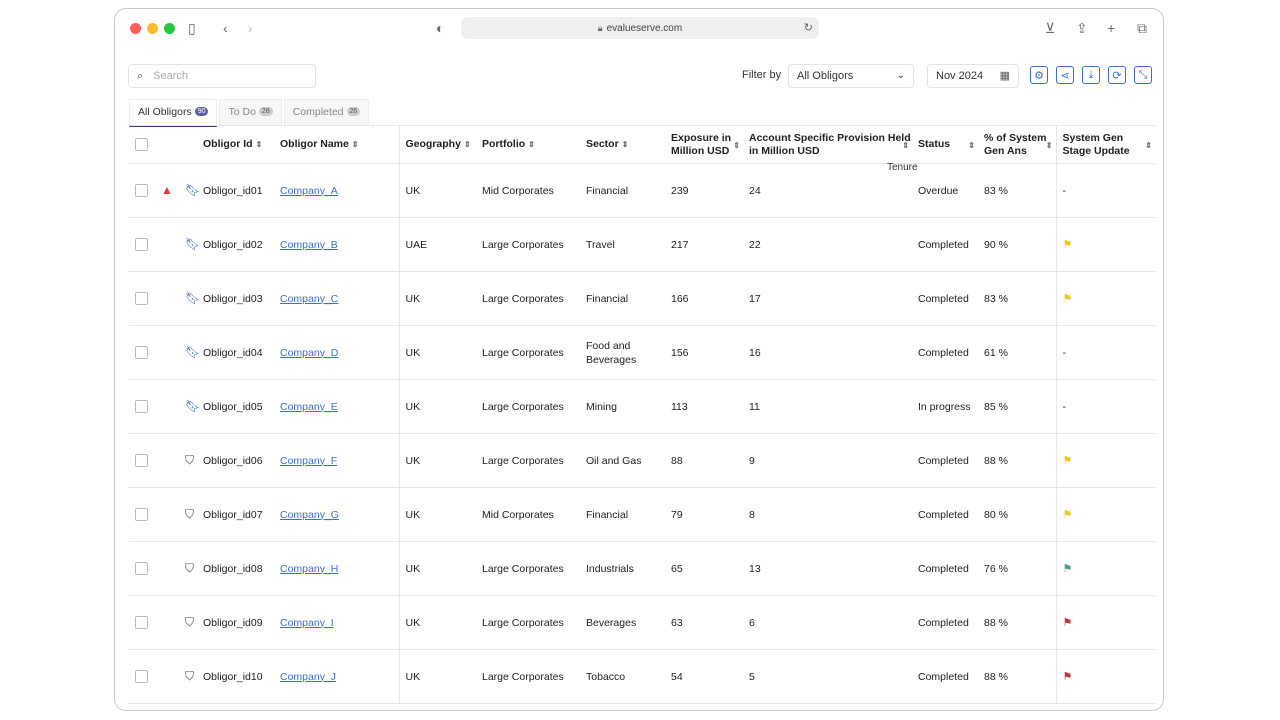  Describe the element at coordinates (250, 112) in the screenshot. I see `tab-to-do: To Do 28` at that location.